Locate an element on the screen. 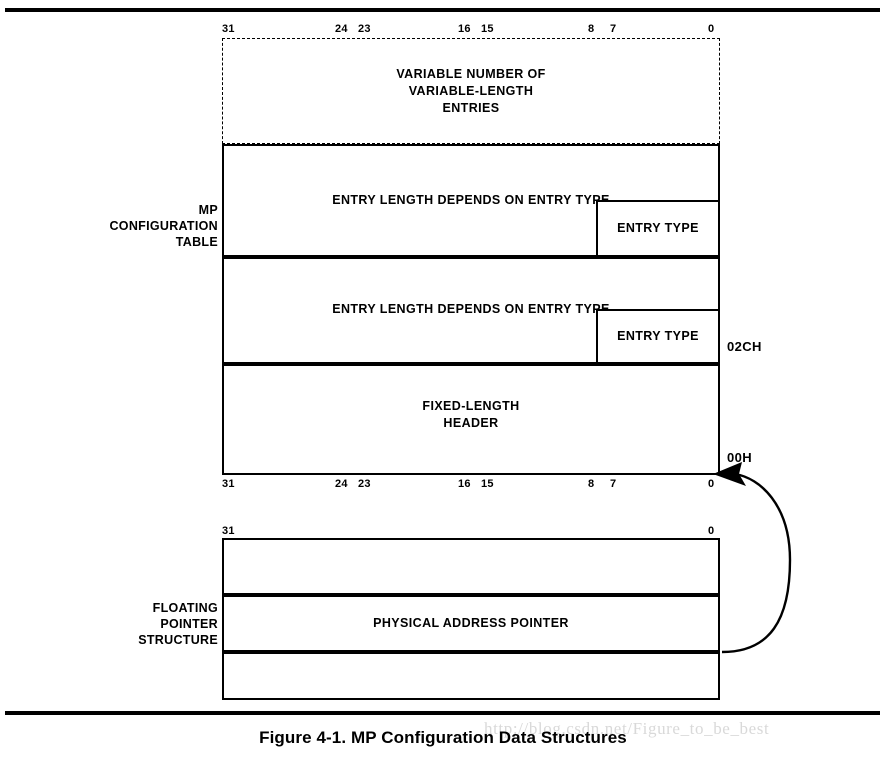 The width and height of the screenshot is (886, 757). bit-label-15: 15 is located at coordinates (487, 29).